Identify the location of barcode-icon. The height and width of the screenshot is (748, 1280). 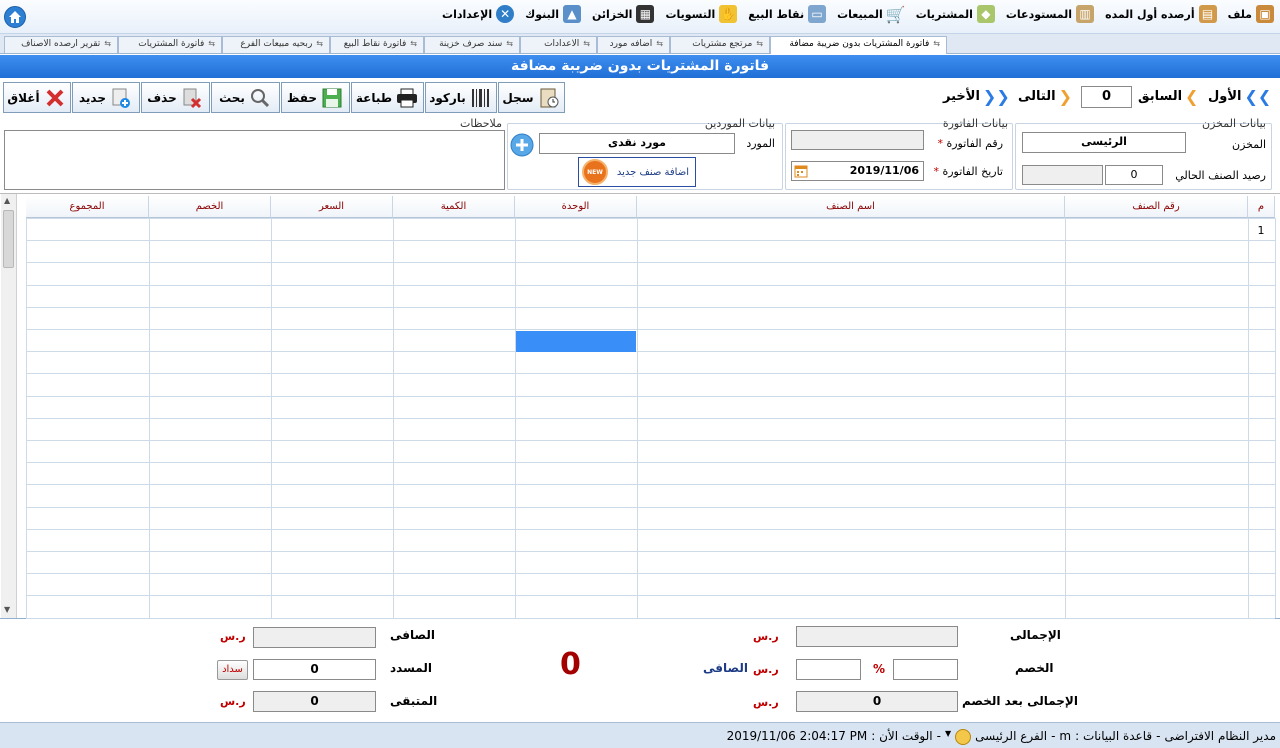
(481, 98).